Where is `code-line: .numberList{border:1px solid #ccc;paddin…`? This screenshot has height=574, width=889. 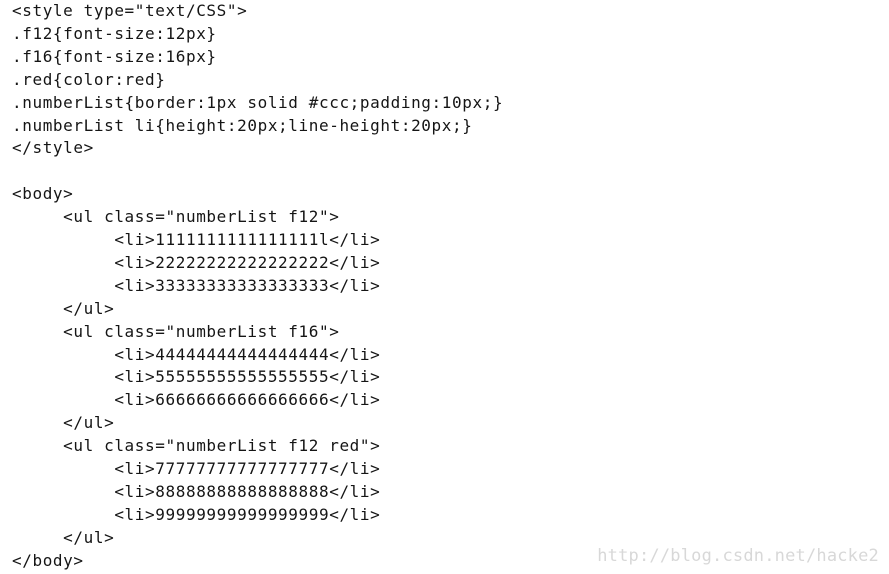 code-line: .numberList{border:1px solid #ccc;paddin… is located at coordinates (258, 102).